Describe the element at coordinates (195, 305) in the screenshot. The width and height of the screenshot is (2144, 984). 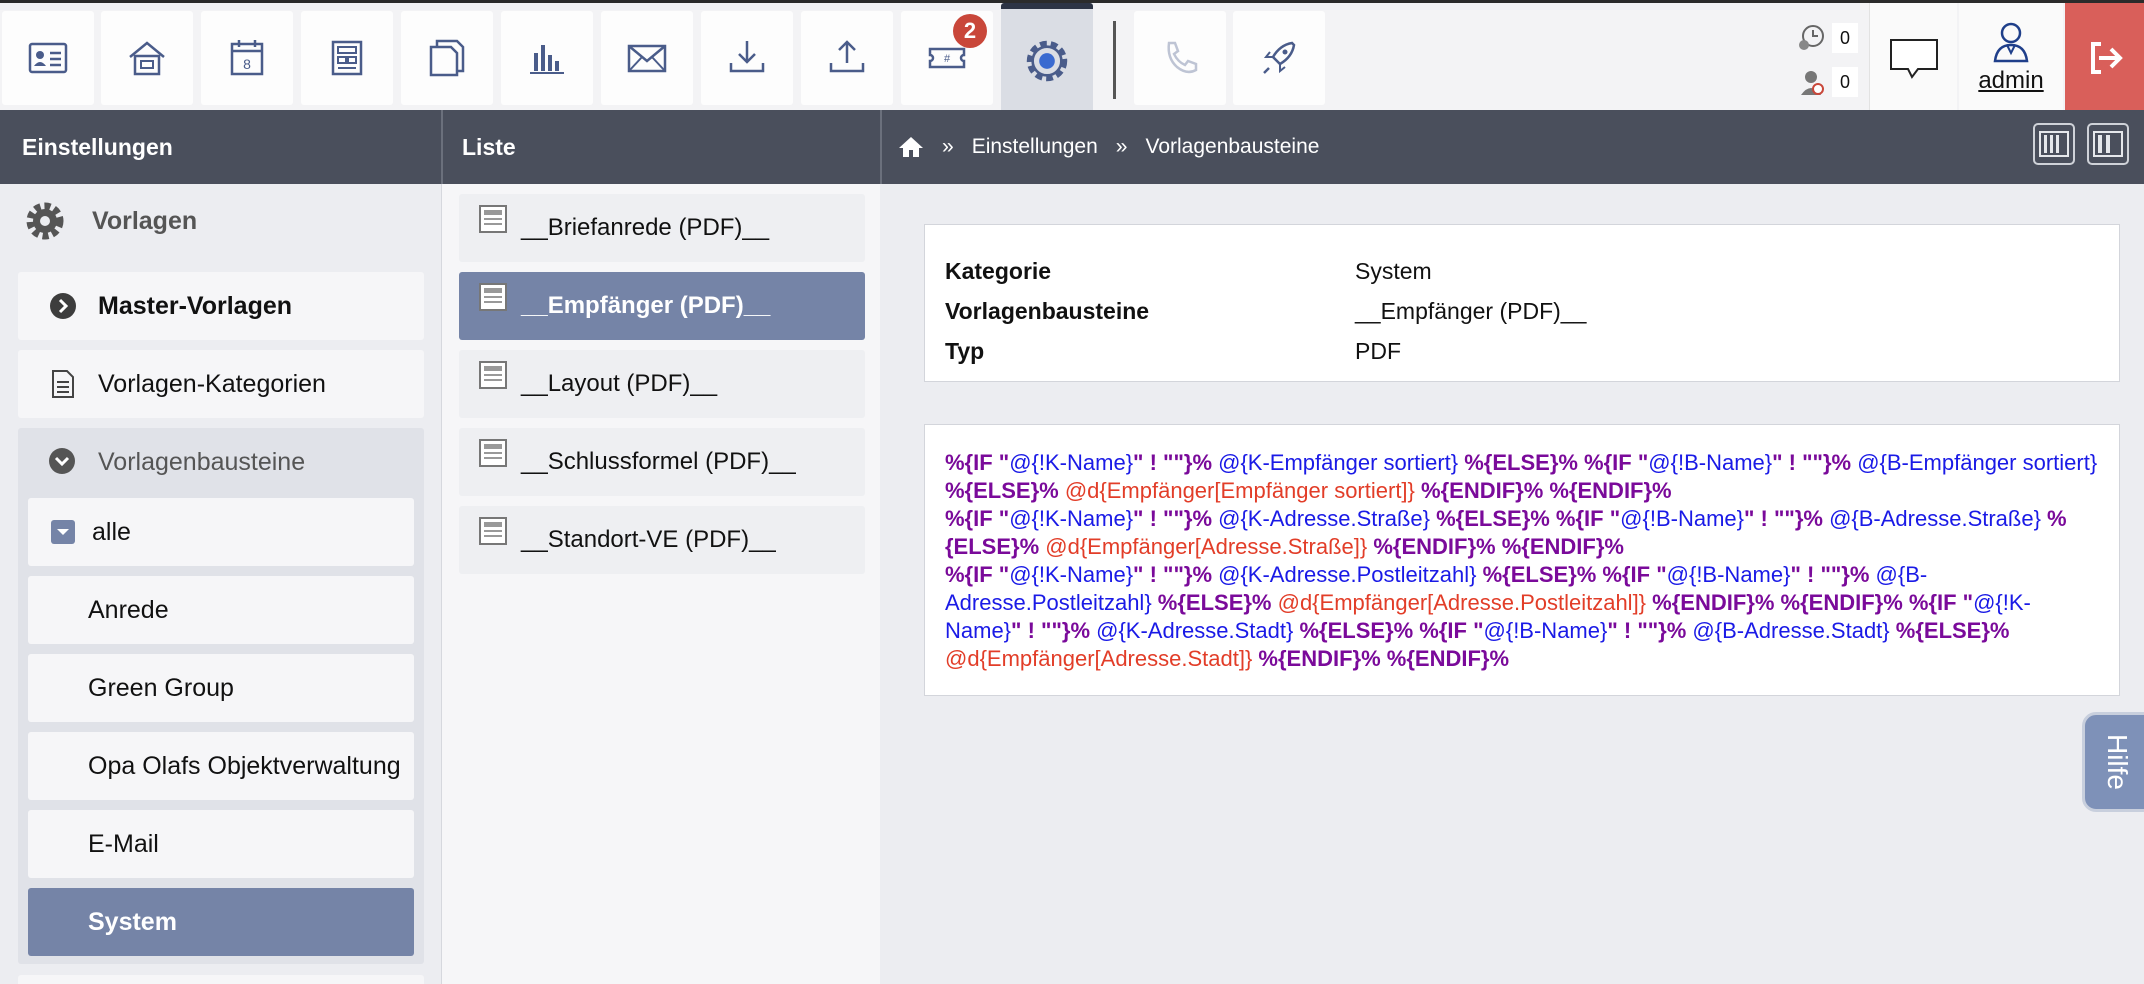
I see `sidebar-item-label: Master-Vorlagen` at that location.